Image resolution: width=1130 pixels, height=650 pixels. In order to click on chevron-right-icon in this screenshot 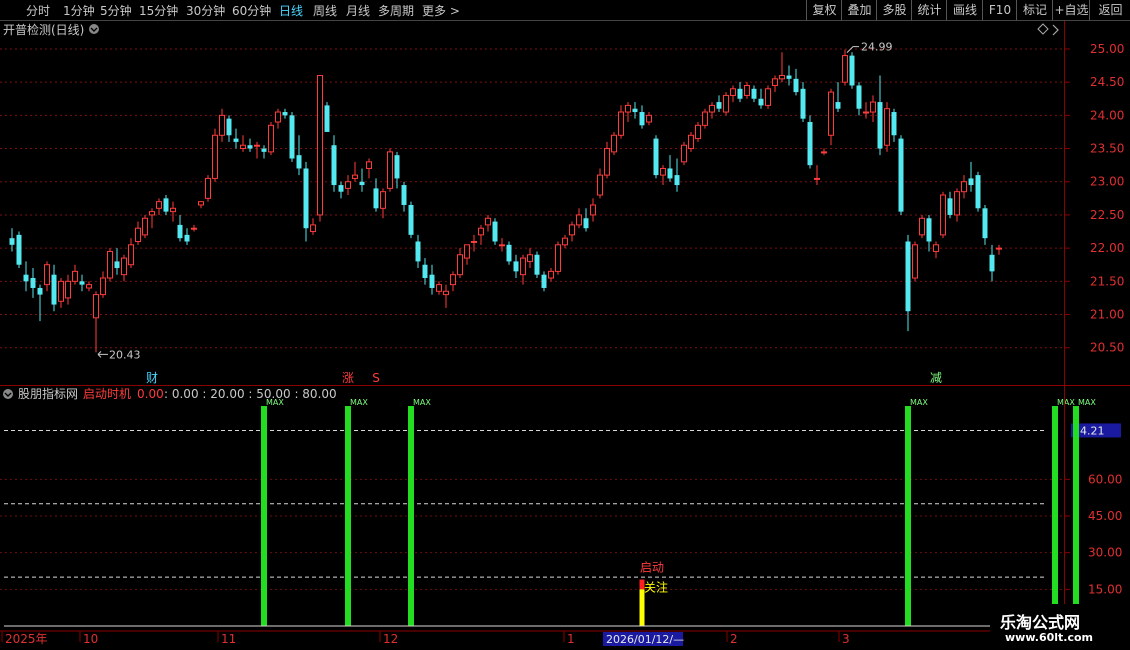, I will do `click(1055, 30)`.